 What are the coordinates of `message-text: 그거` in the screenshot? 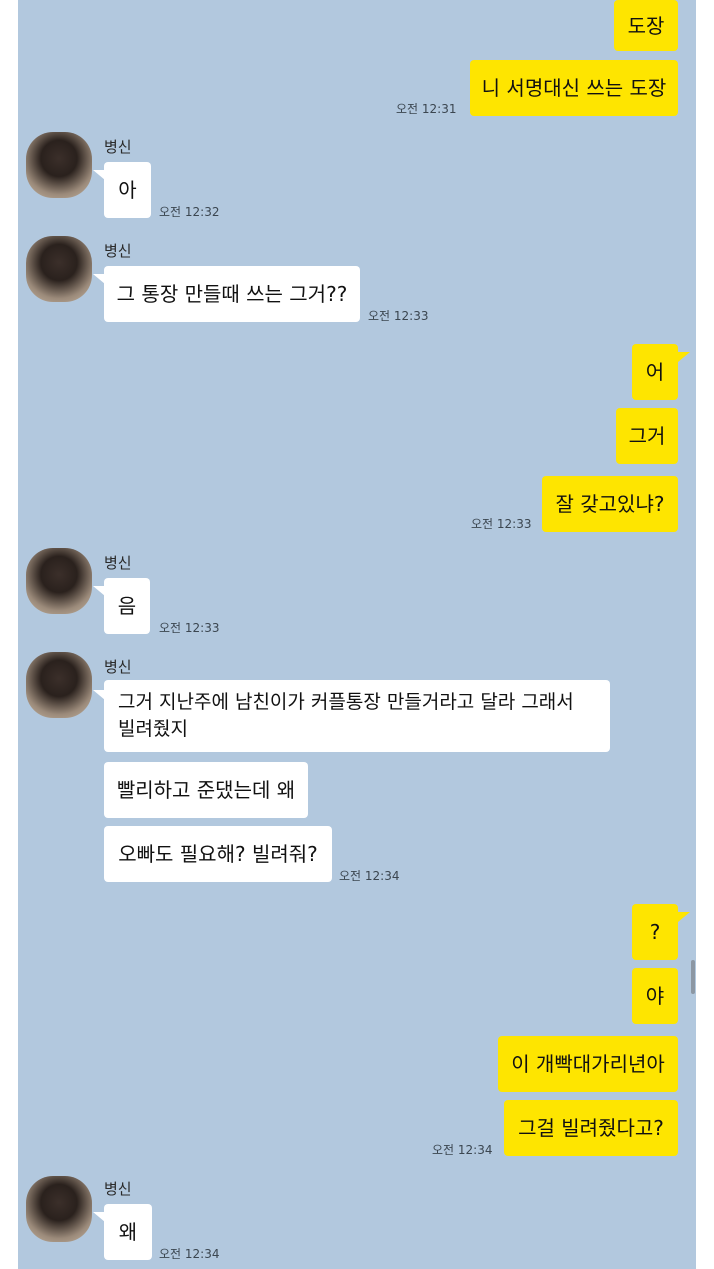 It's located at (647, 436).